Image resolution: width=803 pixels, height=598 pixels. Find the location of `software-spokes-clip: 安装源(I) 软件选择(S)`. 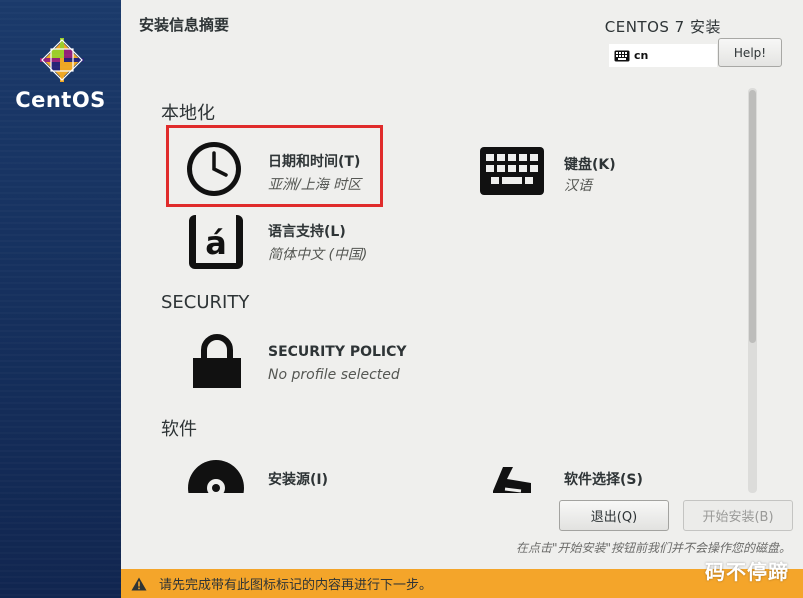

software-spokes-clip: 安装源(I) 软件选择(S) is located at coordinates (431, 474).